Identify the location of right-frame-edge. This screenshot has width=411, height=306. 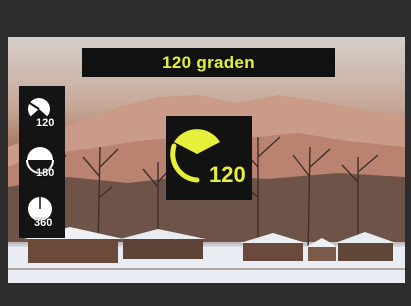
(408, 160).